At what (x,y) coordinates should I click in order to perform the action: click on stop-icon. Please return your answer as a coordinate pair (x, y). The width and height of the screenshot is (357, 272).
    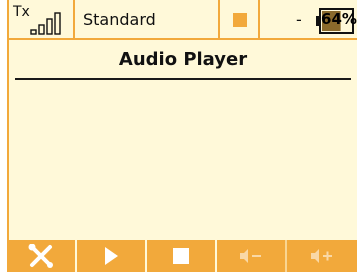
    Looking at the image, I should click on (181, 256).